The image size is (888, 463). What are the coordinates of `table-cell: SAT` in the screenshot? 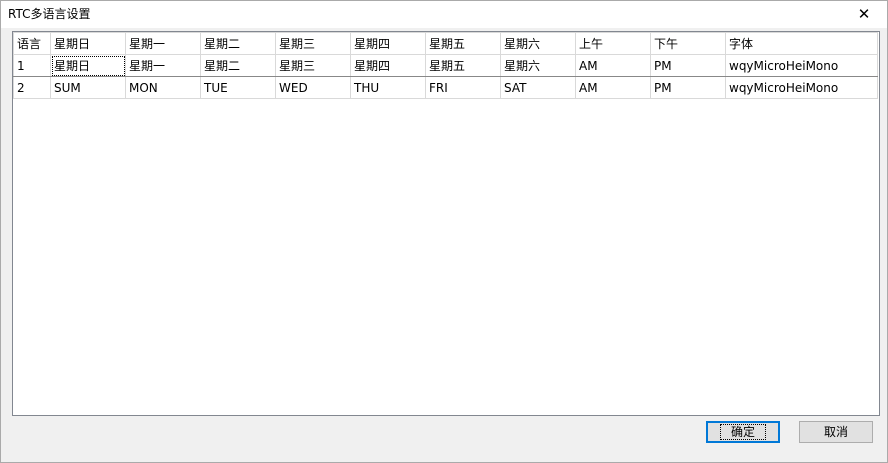 It's located at (538, 87).